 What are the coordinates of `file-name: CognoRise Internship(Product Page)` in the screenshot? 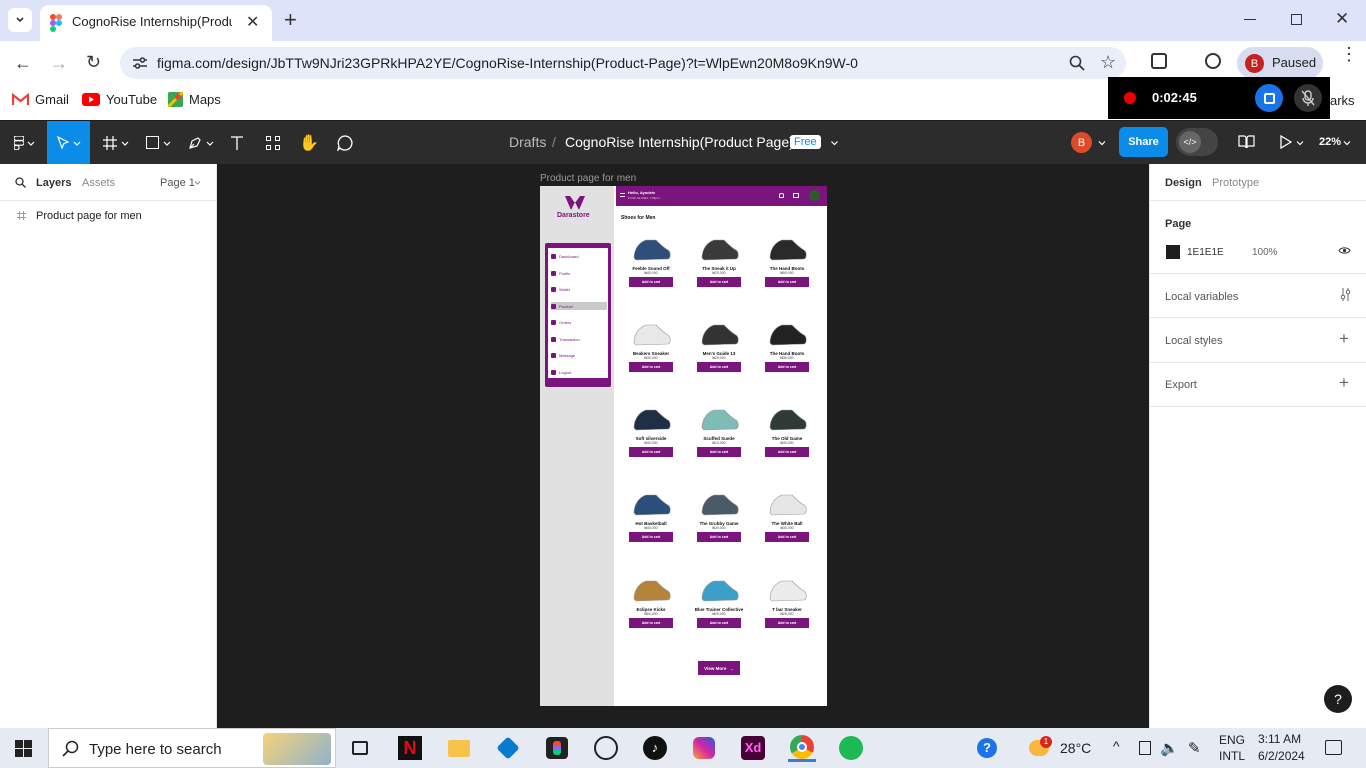 It's located at (679, 142).